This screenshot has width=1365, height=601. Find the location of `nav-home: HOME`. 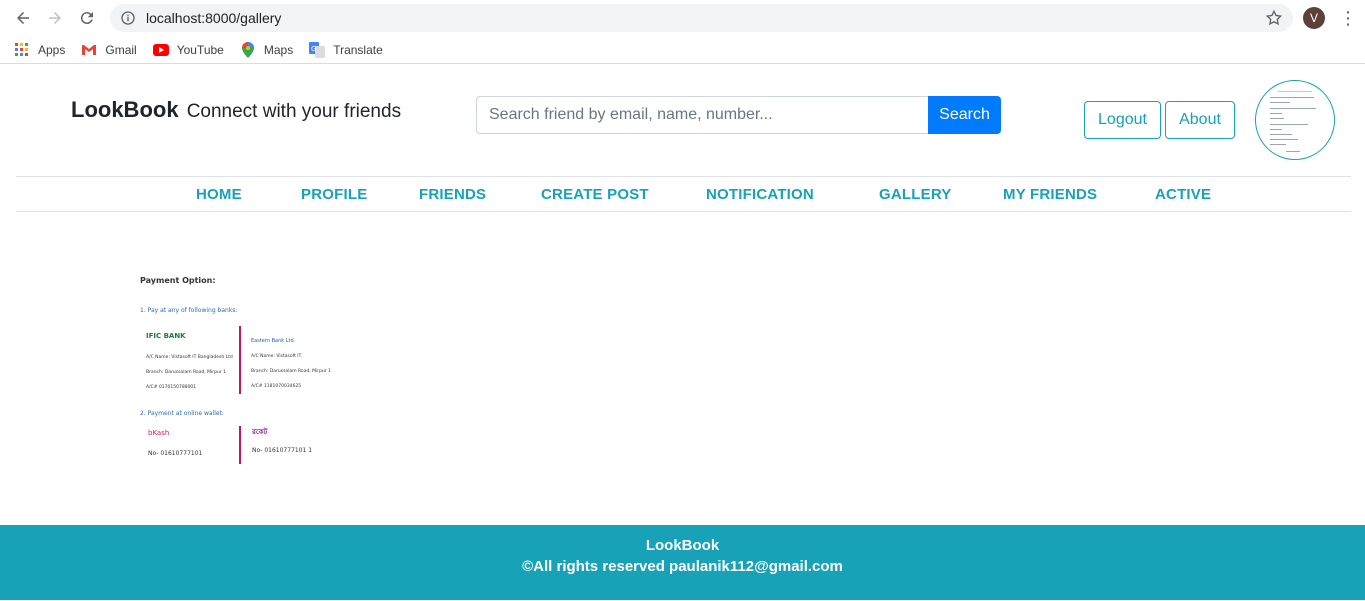

nav-home: HOME is located at coordinates (219, 194).